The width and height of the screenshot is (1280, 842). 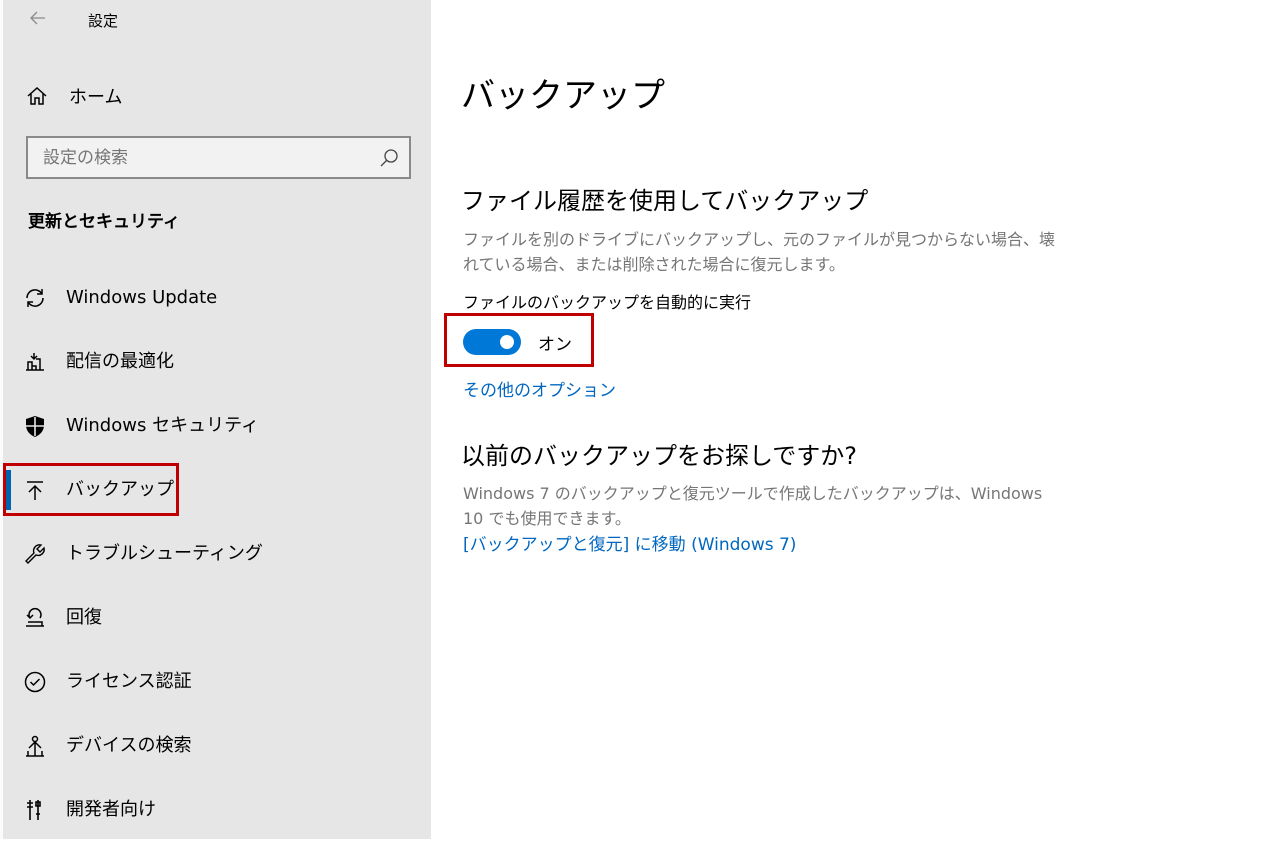 I want to click on home-nav: ホーム, so click(x=73, y=96).